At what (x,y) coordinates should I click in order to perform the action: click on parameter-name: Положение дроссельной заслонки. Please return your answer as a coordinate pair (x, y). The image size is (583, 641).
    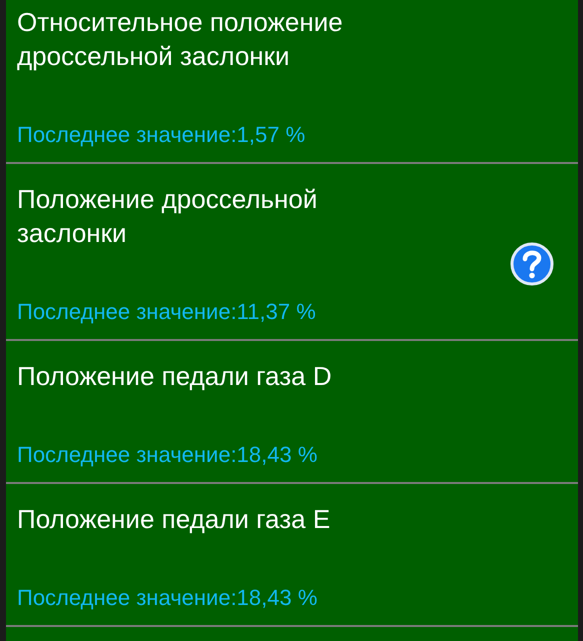
    Looking at the image, I should click on (167, 216).